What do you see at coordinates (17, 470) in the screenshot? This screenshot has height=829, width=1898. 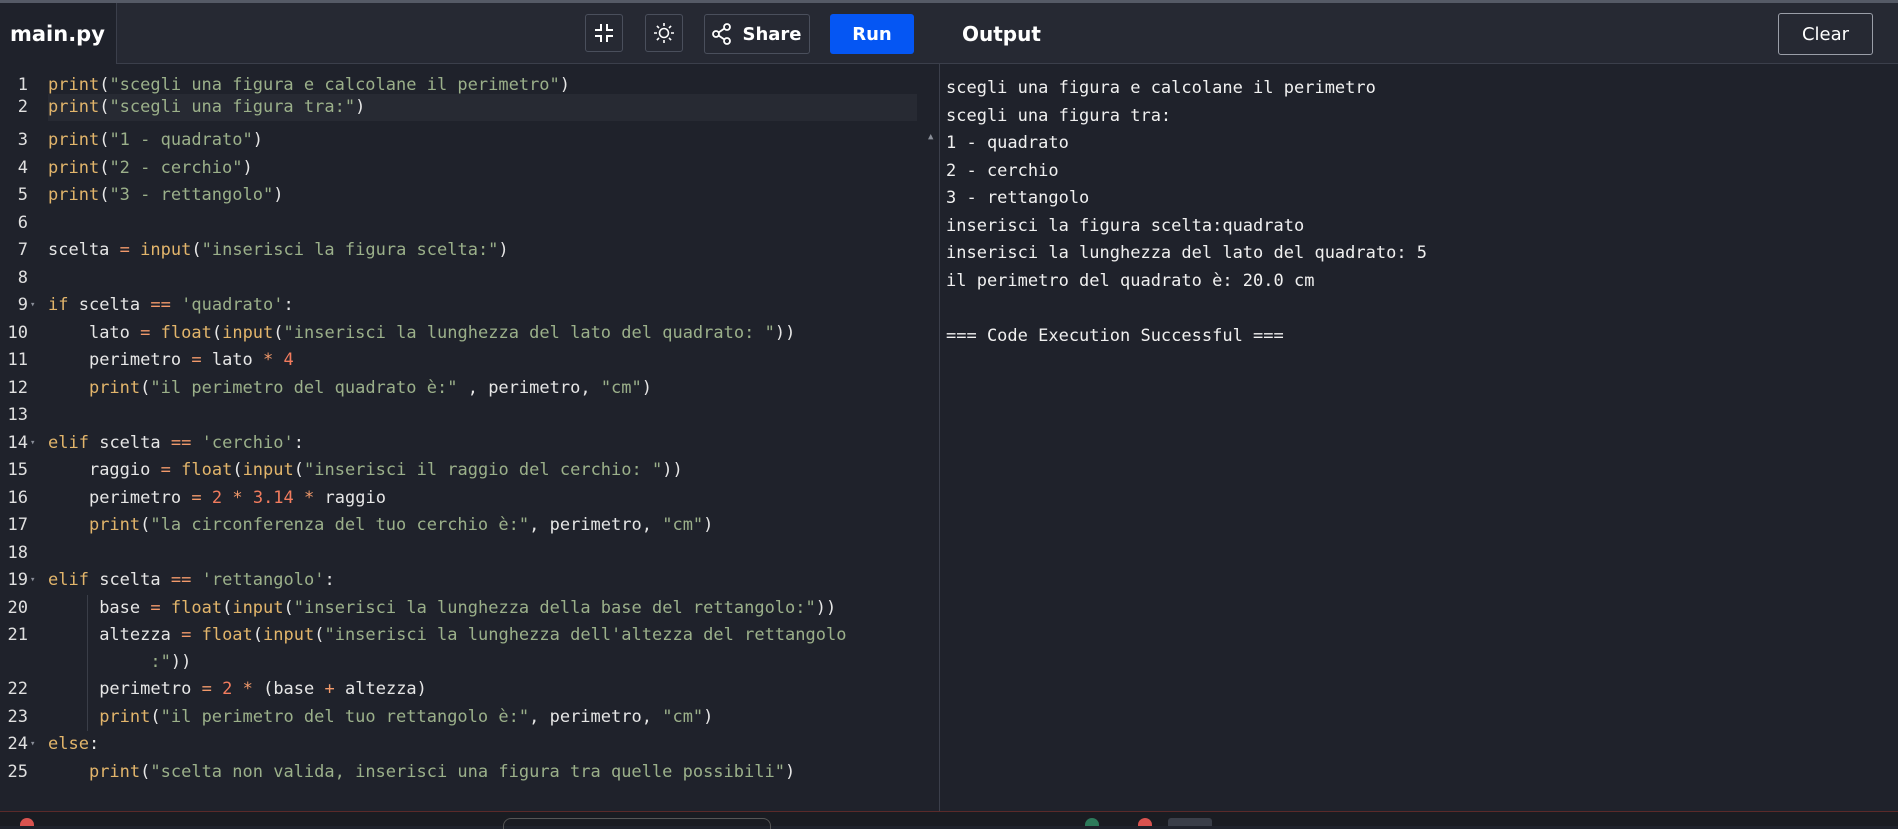 I see `line-number: 15` at bounding box center [17, 470].